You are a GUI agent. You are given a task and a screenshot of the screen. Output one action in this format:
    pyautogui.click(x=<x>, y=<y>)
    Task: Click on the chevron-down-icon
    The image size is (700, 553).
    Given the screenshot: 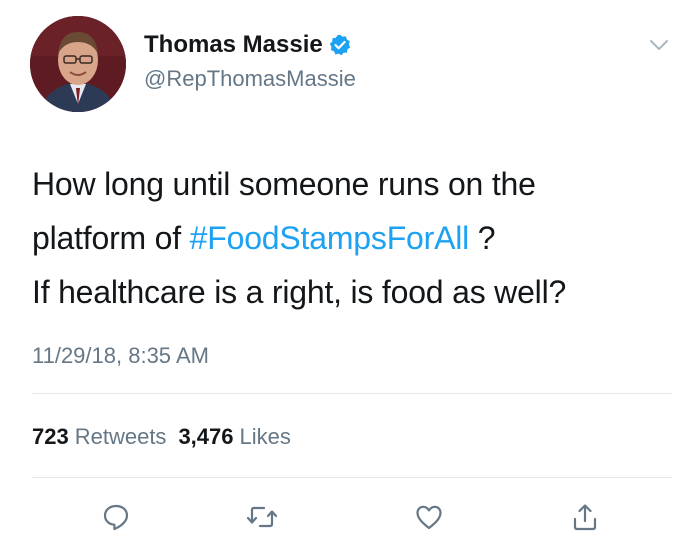 What is the action you would take?
    pyautogui.click(x=659, y=45)
    